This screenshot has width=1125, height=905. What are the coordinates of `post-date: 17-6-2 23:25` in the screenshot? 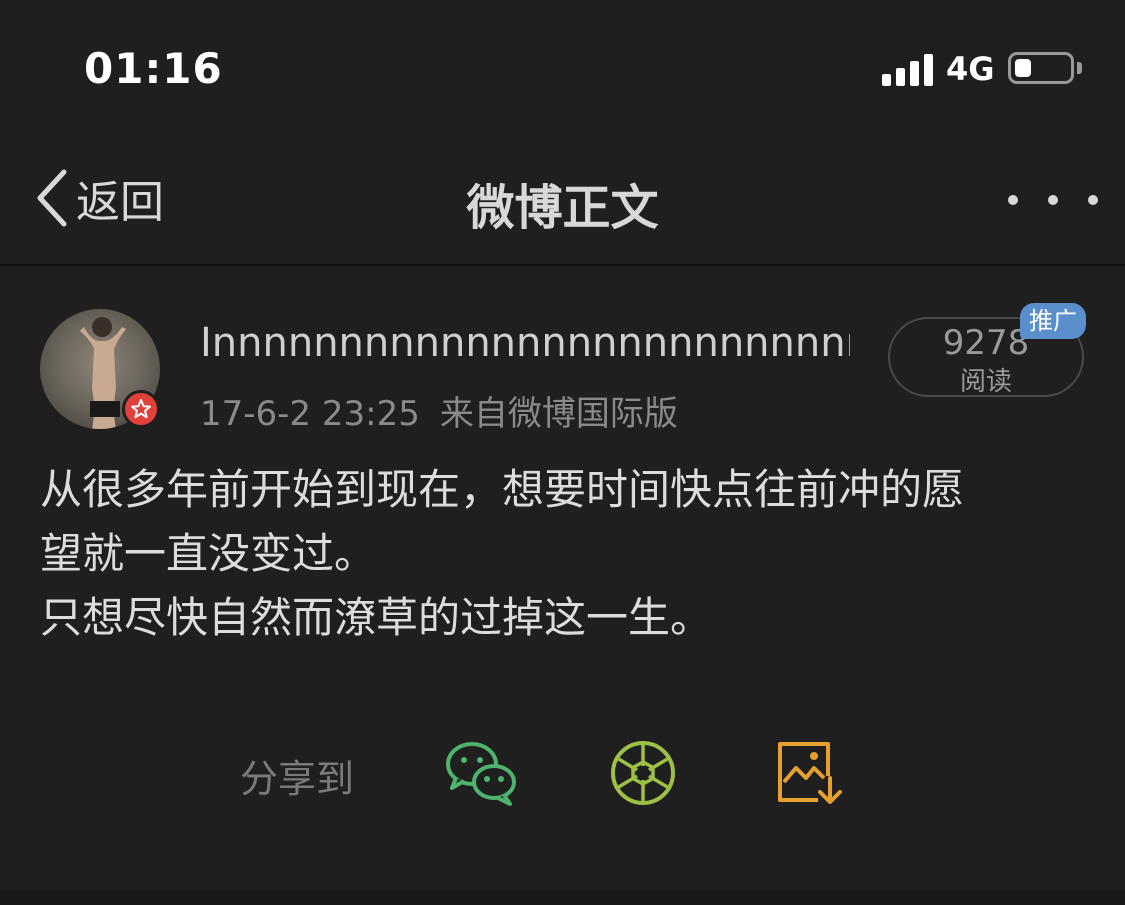 It's located at (310, 414).